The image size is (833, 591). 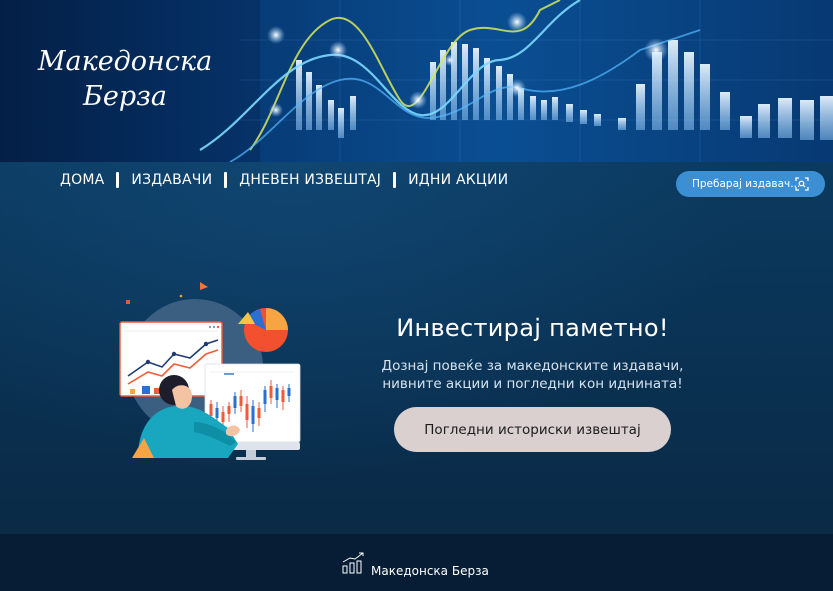 I want to click on historical-report-button: Погледни историски извештај, so click(x=532, y=429).